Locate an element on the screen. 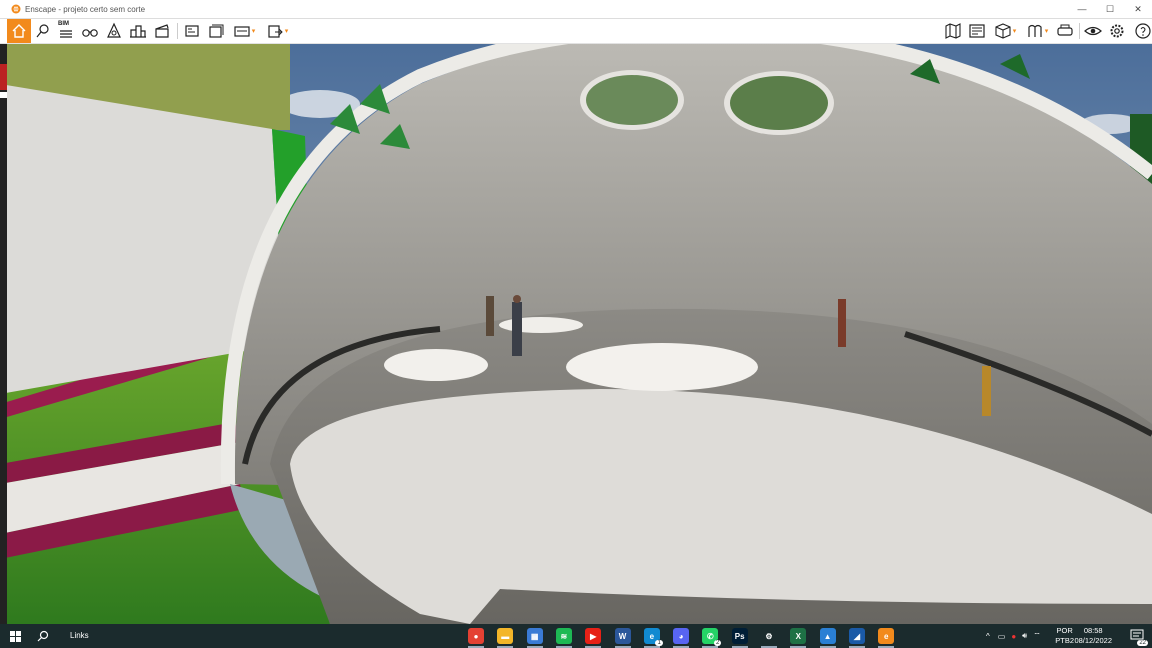  binoculars-icon is located at coordinates (90, 33).